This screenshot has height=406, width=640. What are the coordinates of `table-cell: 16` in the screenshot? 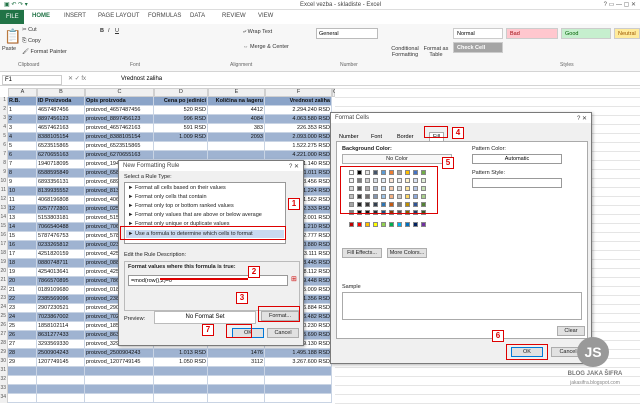 It's located at (22, 245).